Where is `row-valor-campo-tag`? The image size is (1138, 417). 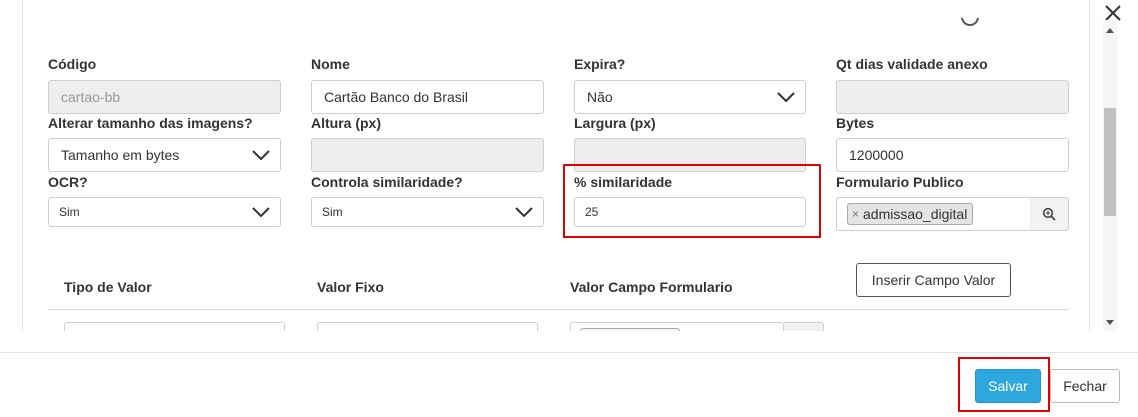 row-valor-campo-tag is located at coordinates (630, 329).